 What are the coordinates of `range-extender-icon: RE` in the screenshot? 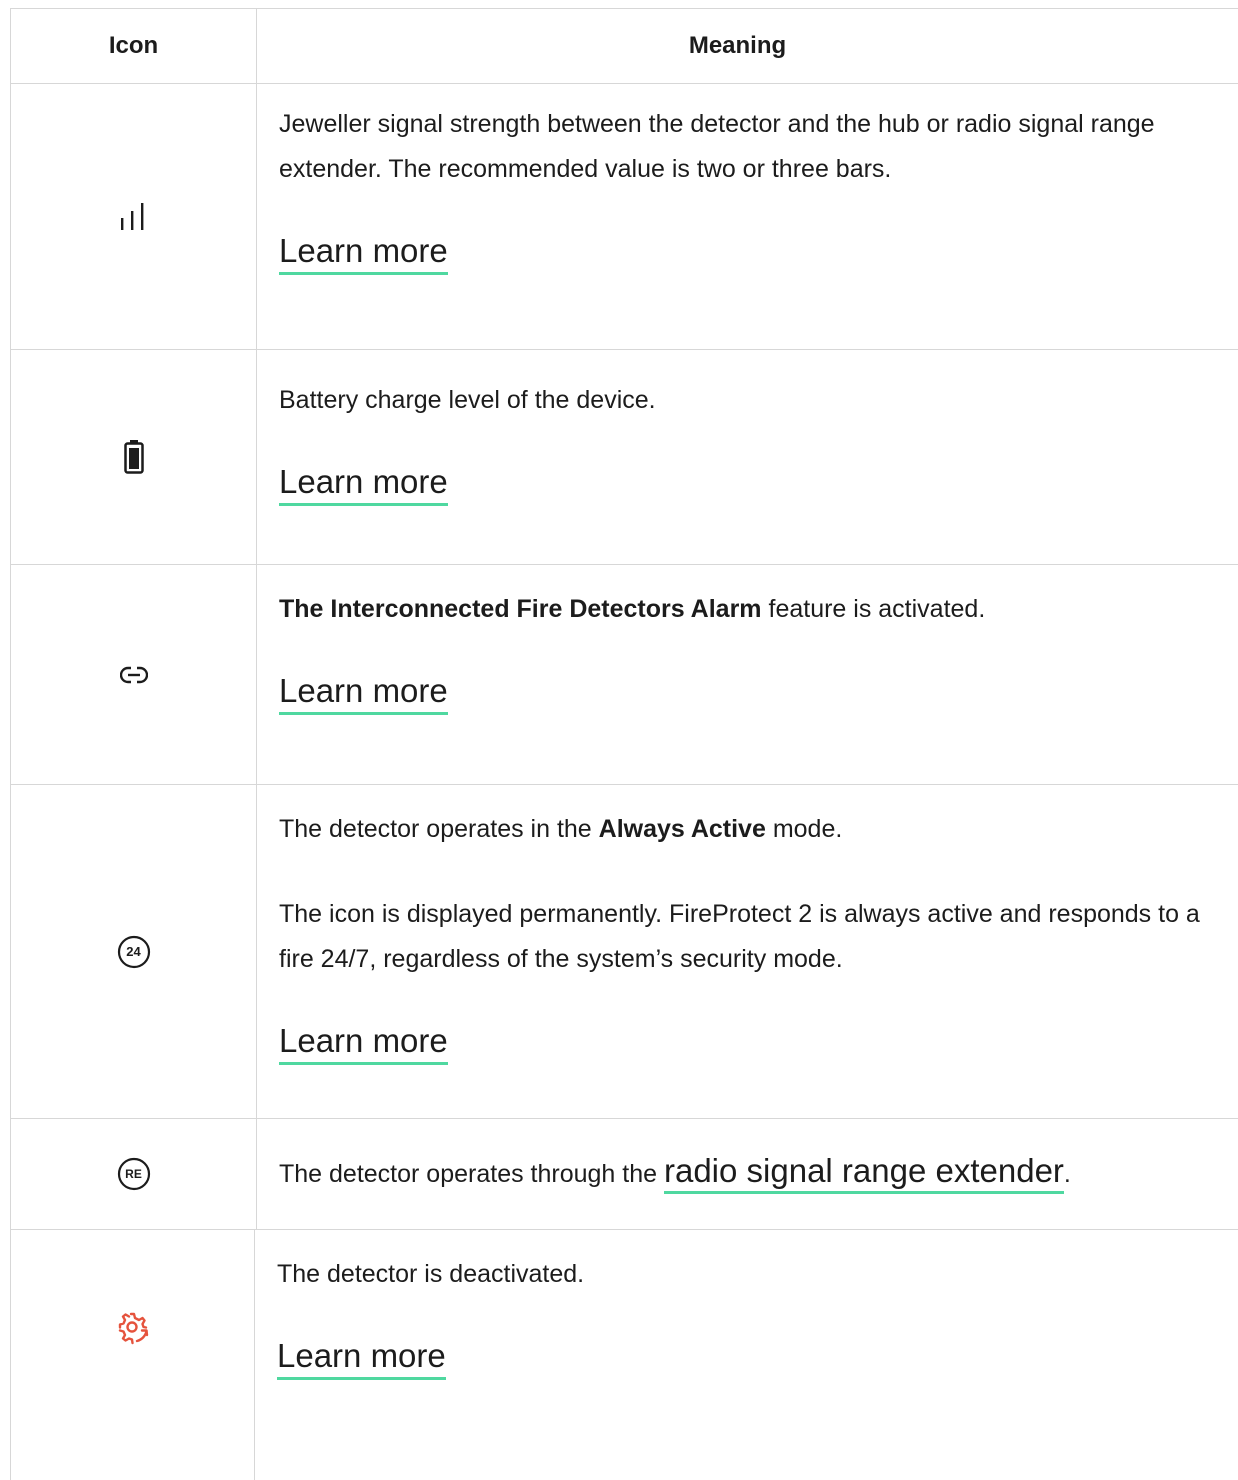 It's located at (134, 1174).